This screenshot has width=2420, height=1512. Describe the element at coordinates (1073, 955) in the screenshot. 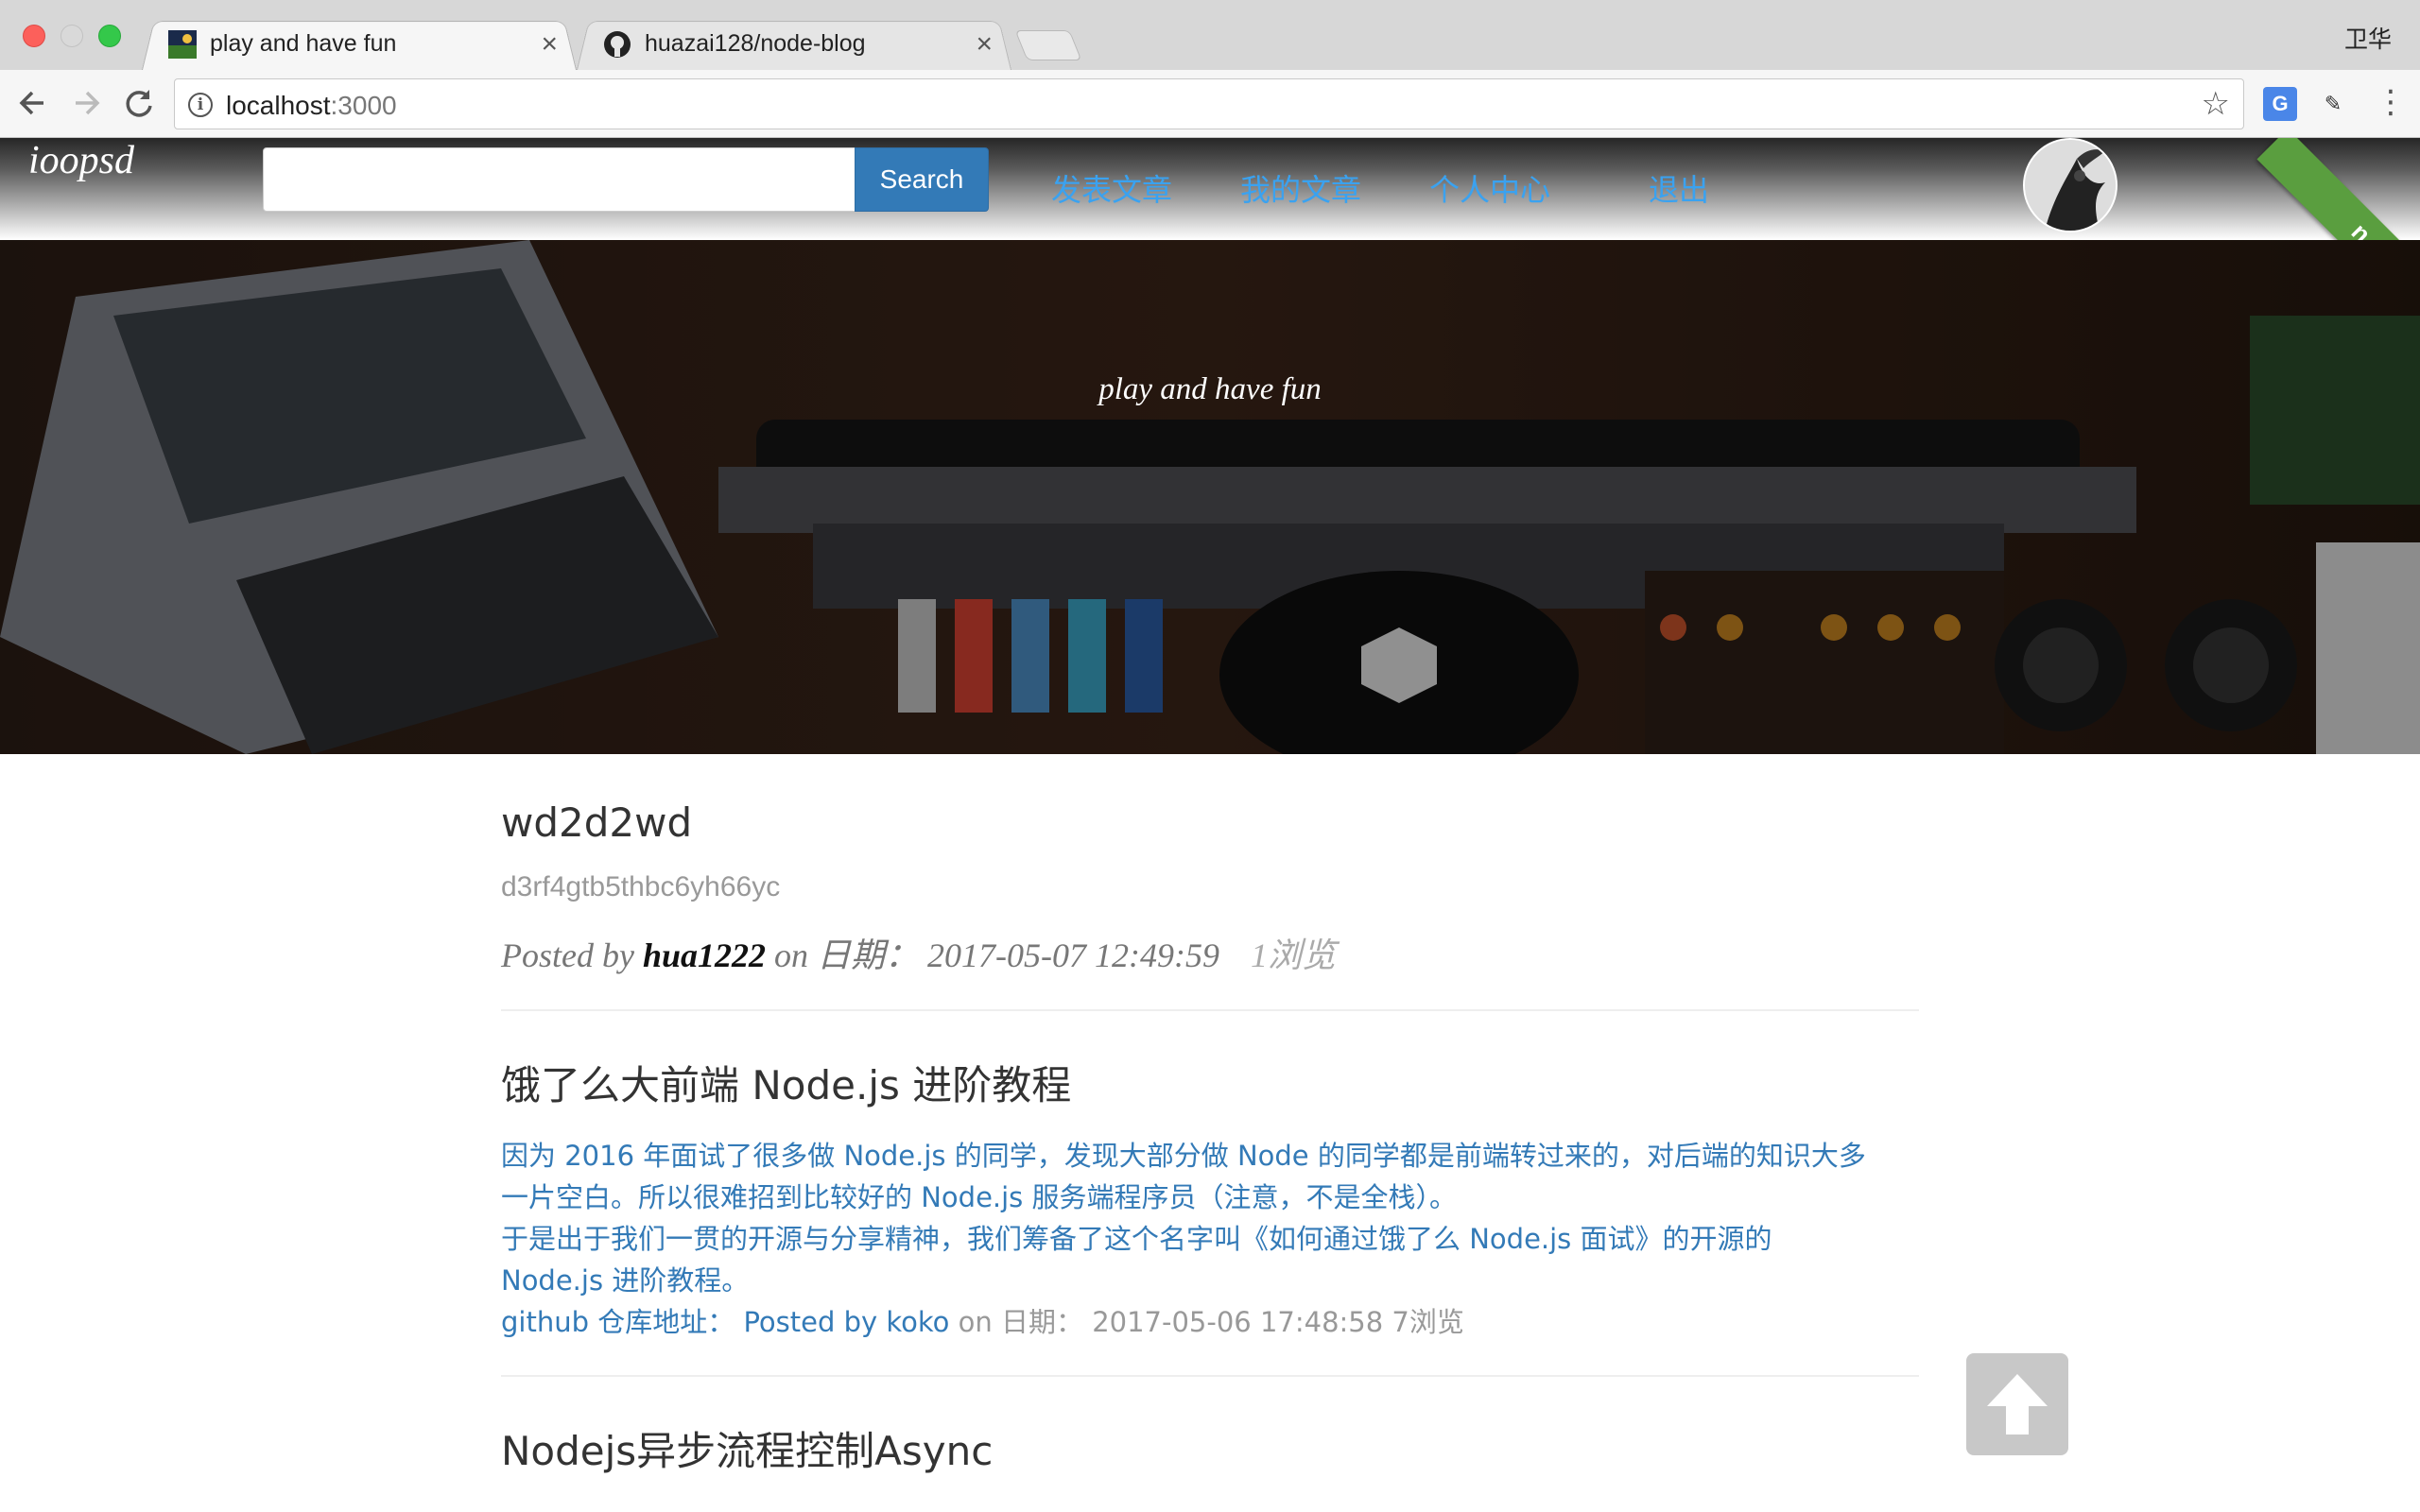

I see `post-date: 2017-05-07 12:49:59` at that location.